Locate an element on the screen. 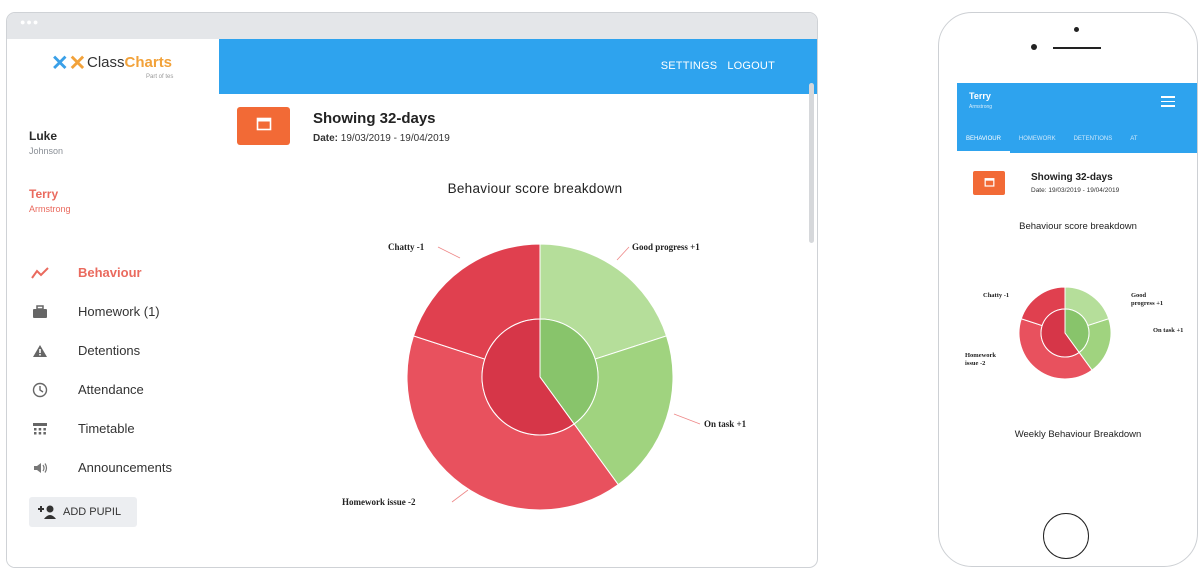 This screenshot has width=1201, height=568. hamburger-menu-icon is located at coordinates (1168, 102).